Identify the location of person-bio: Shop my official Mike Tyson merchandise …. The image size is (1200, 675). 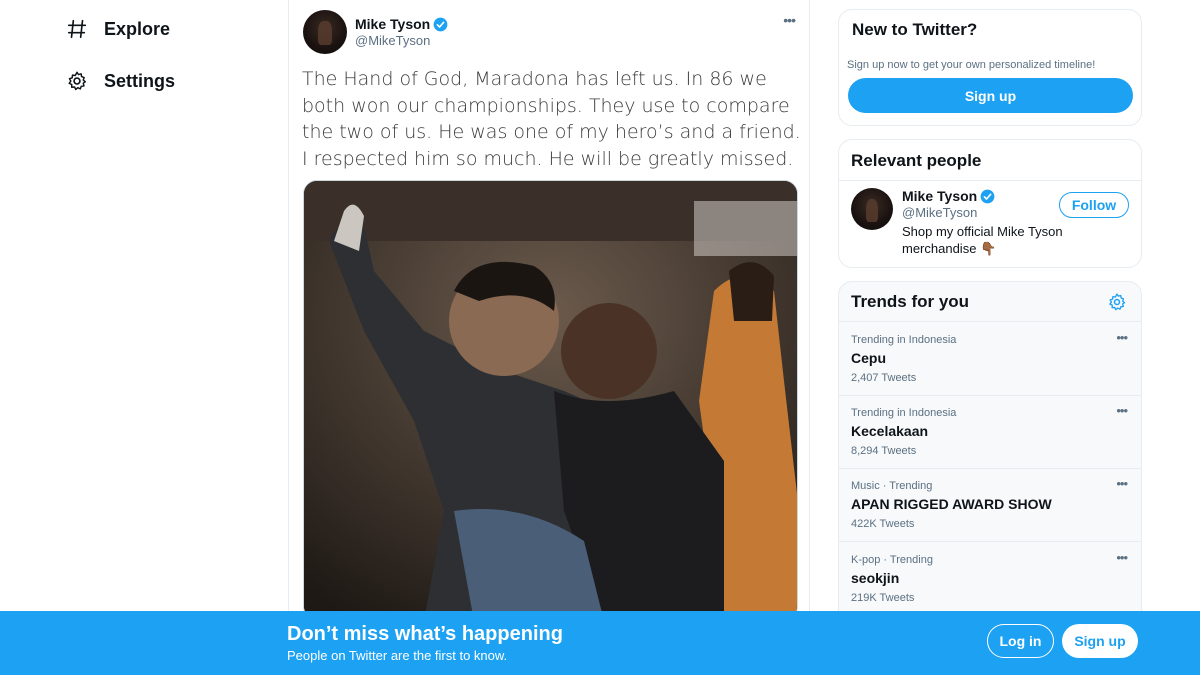
(982, 240).